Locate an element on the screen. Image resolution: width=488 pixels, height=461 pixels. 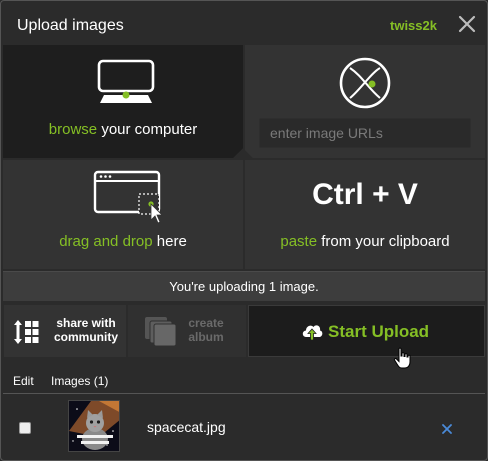
images-count-label: Images (1) is located at coordinates (80, 381).